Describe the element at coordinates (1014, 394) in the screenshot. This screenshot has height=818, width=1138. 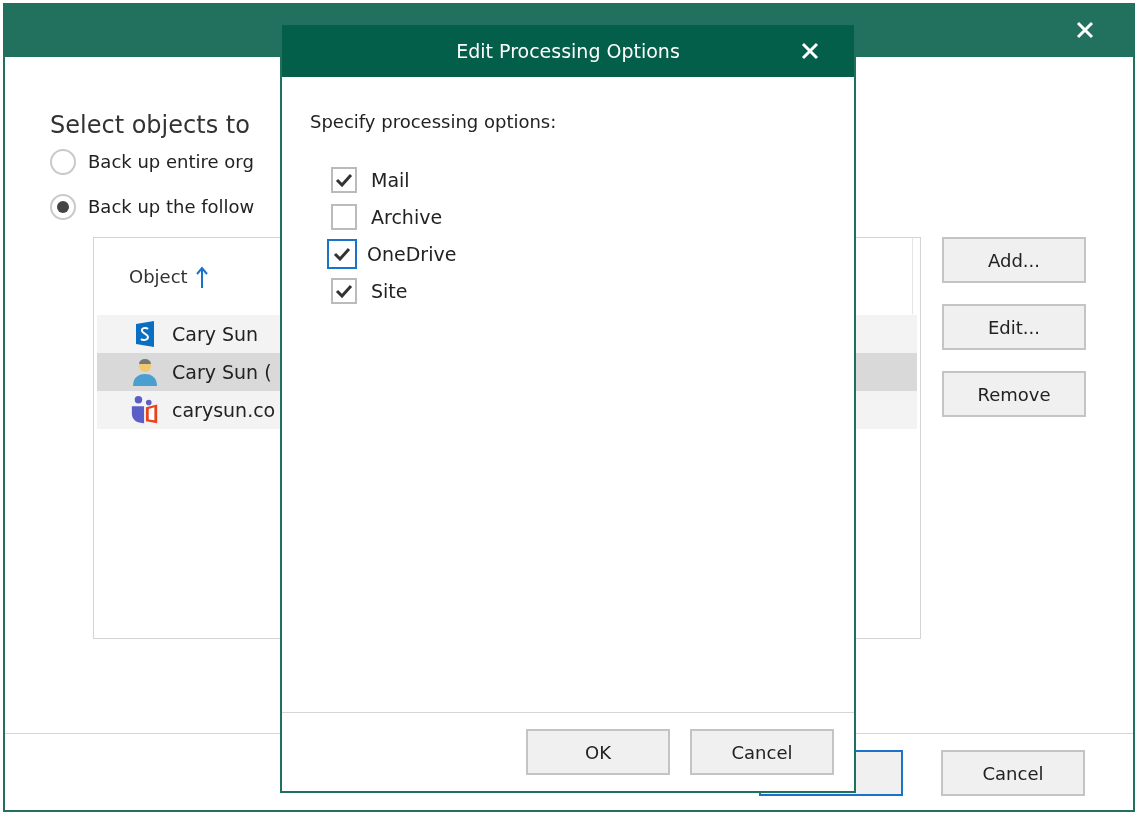
I see `side-button: Remove` at that location.